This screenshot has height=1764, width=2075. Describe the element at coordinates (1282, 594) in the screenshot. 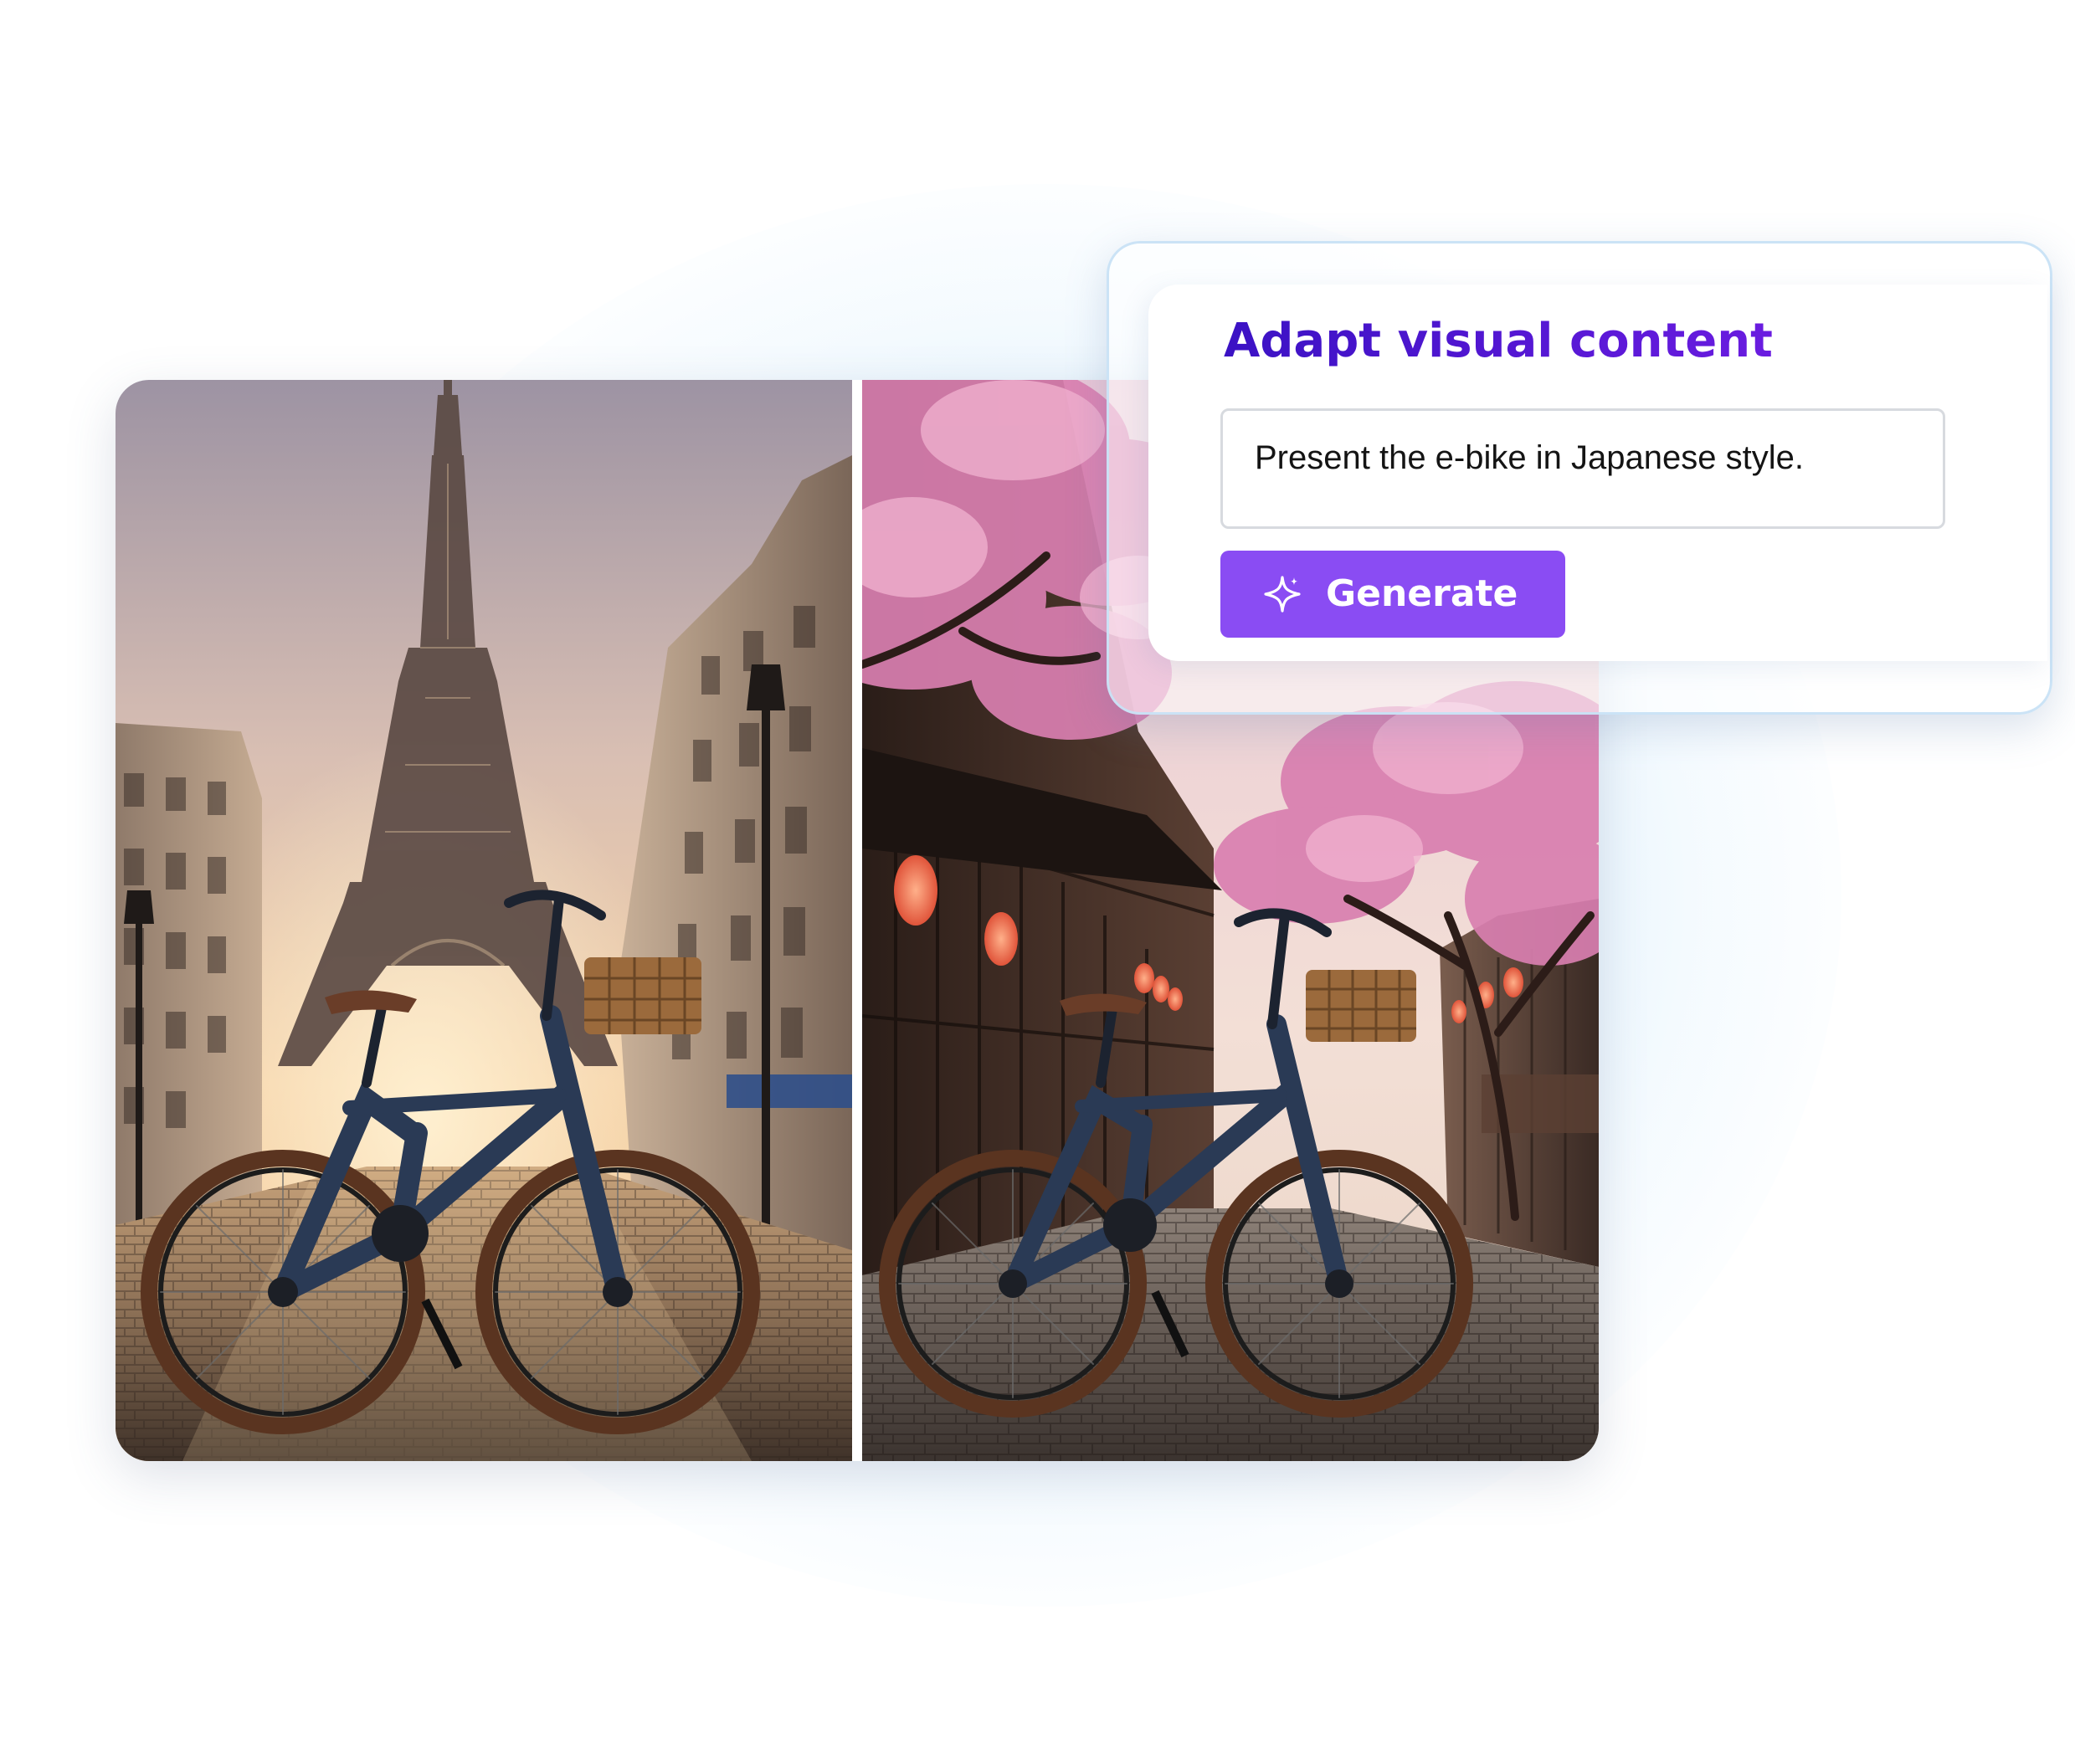

I see `sparkle-icon` at that location.